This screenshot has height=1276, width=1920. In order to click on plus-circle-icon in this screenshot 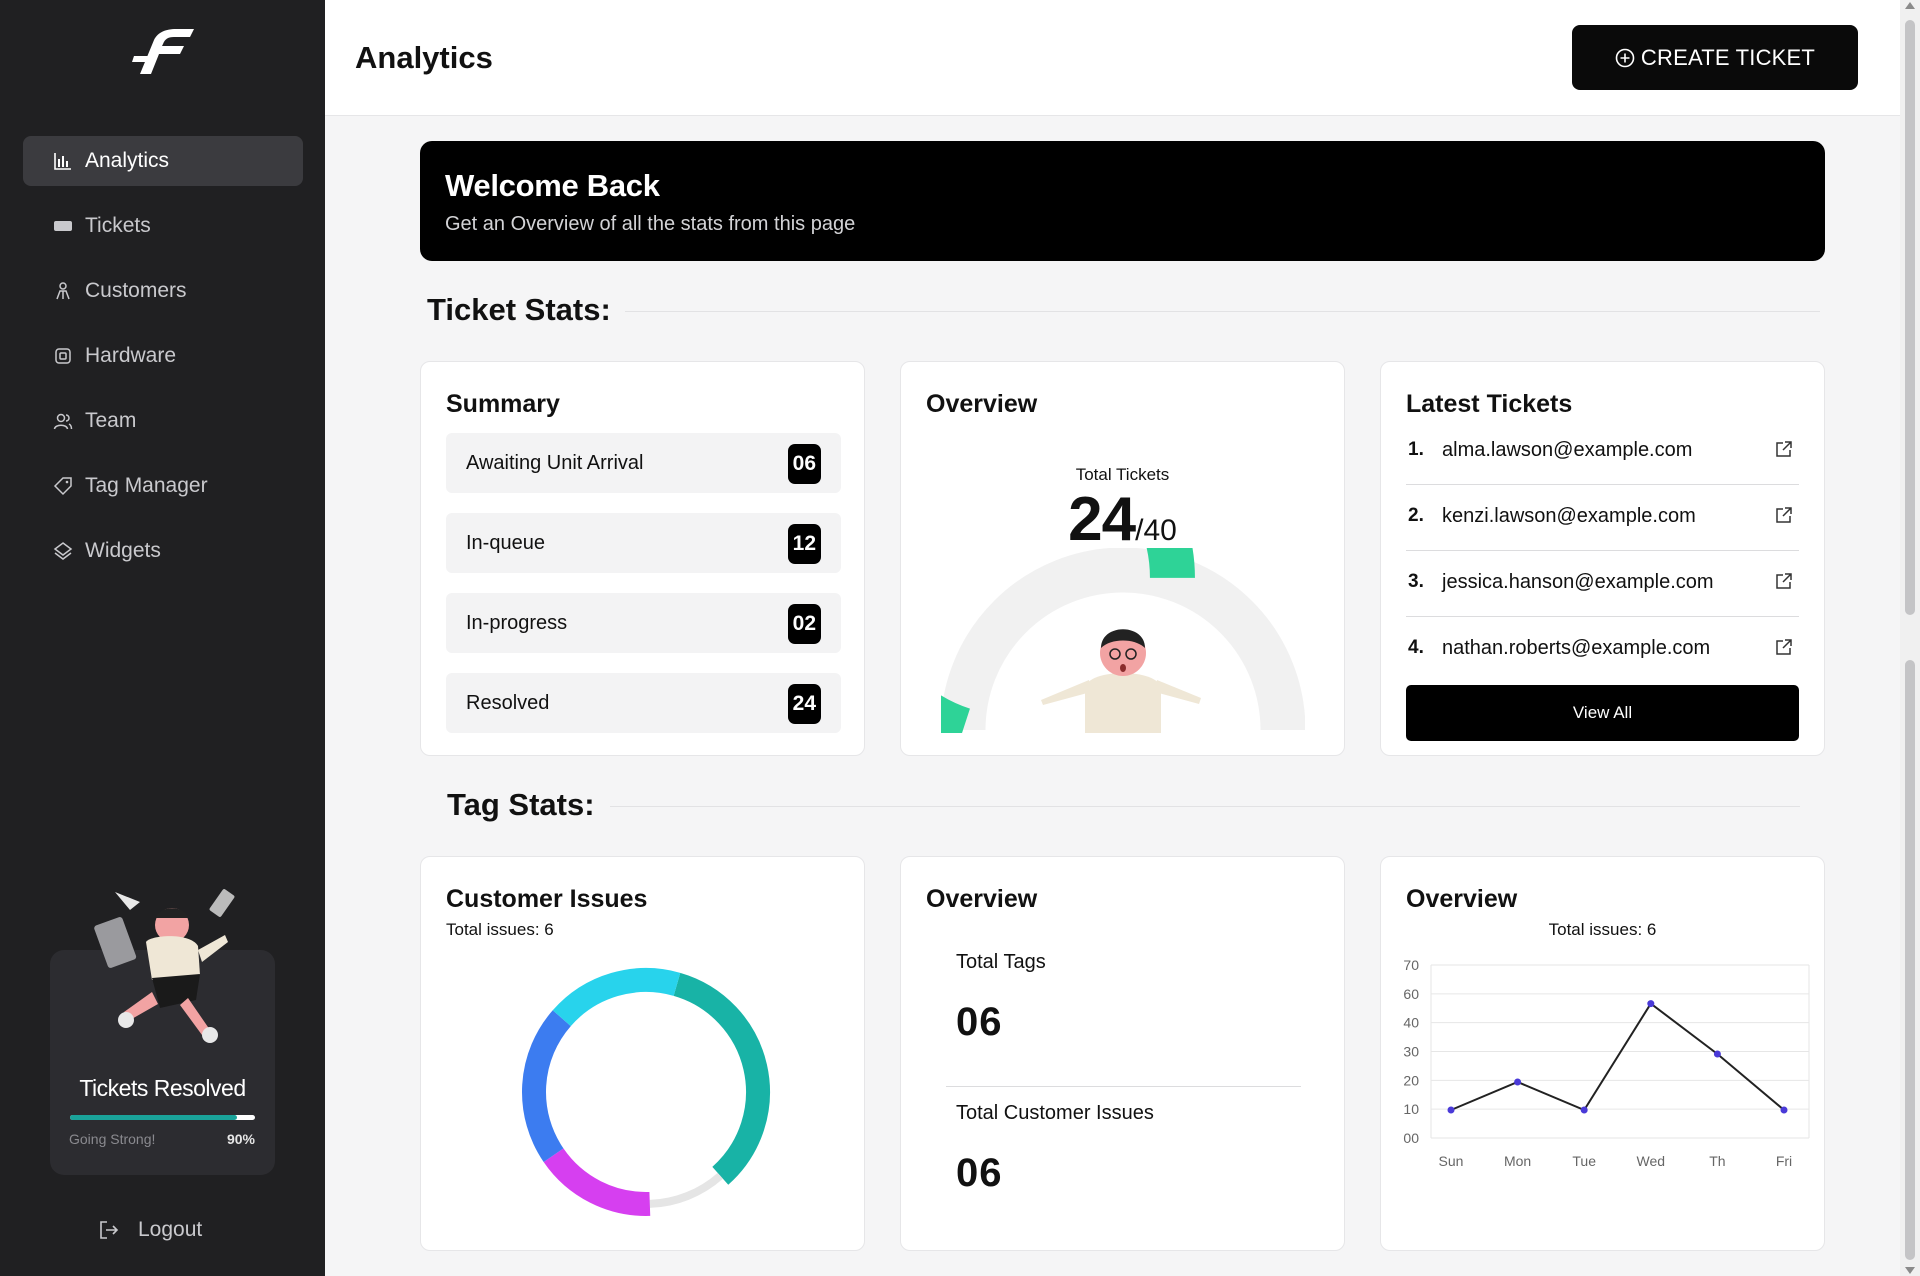, I will do `click(1625, 57)`.